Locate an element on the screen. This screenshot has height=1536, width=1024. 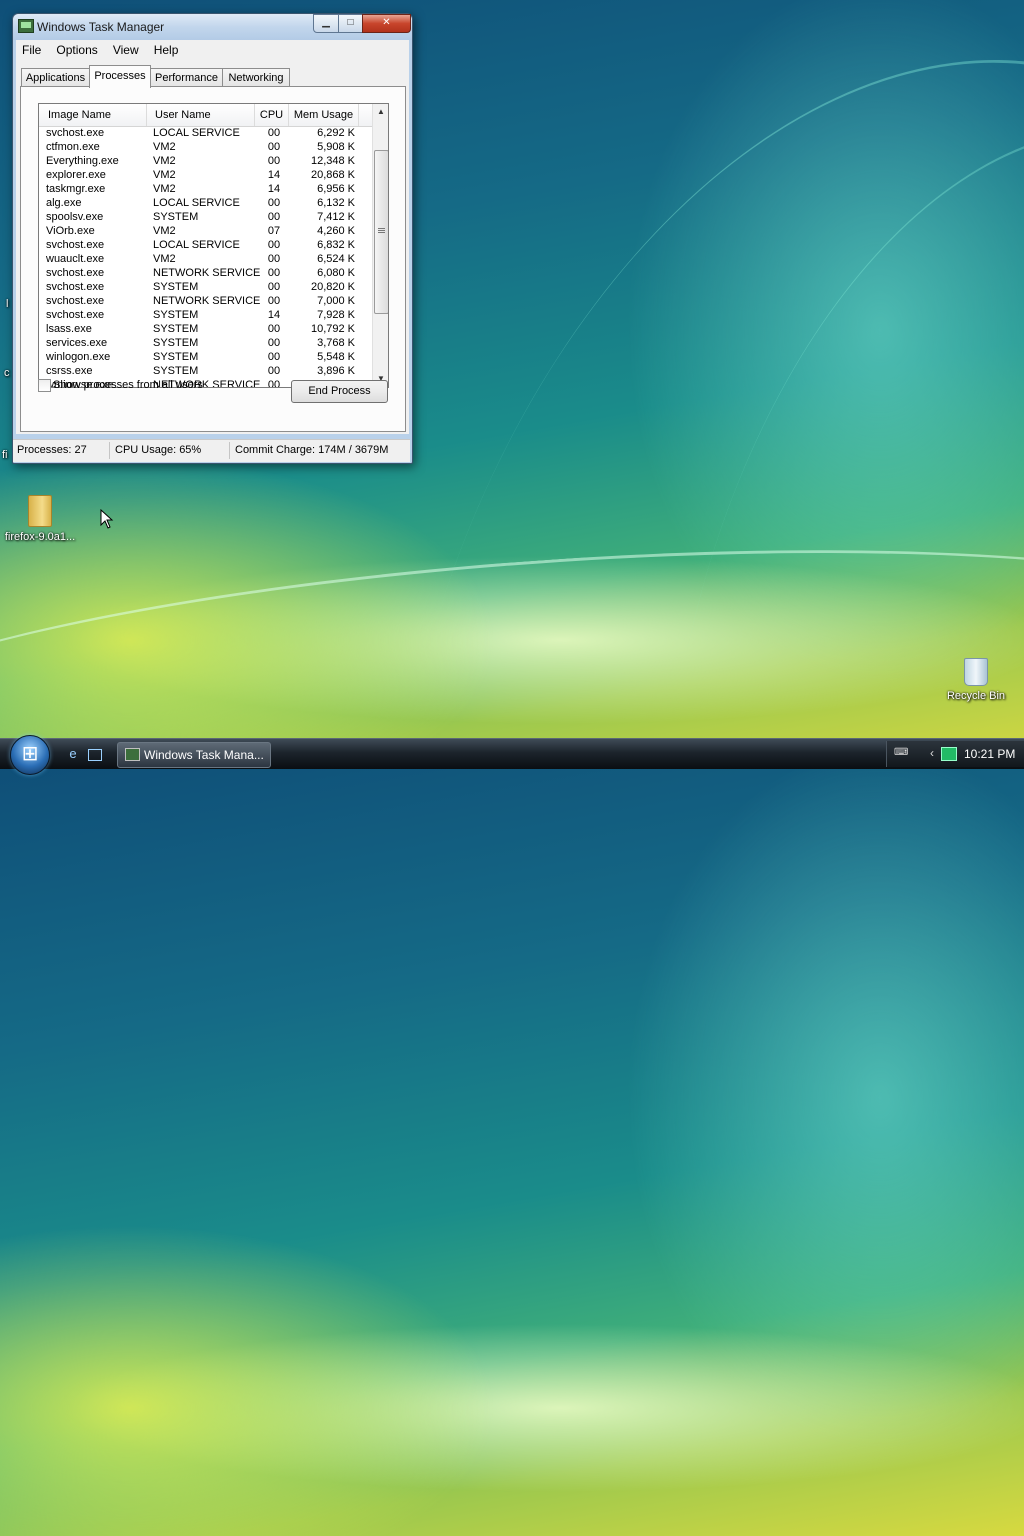
process-mem-usage: 12,348 K is located at coordinates (332, 161).